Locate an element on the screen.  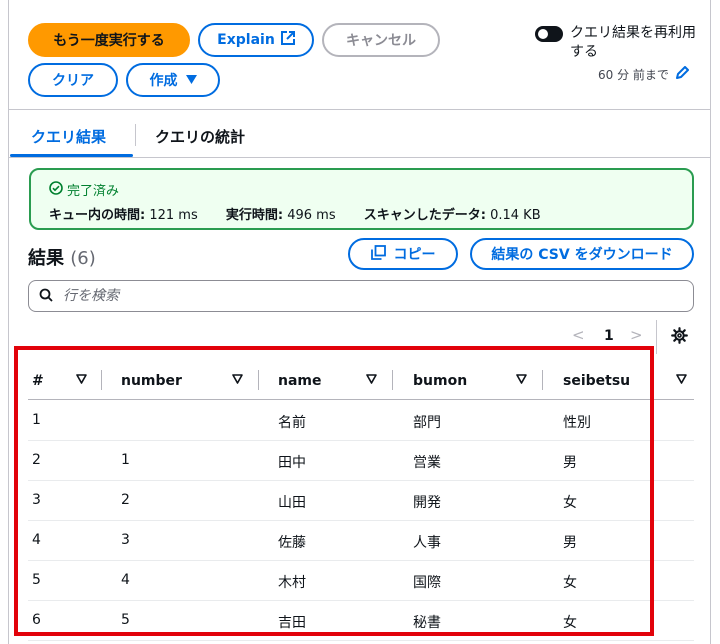
scanned-data-value: 0.14 KB is located at coordinates (515, 215).